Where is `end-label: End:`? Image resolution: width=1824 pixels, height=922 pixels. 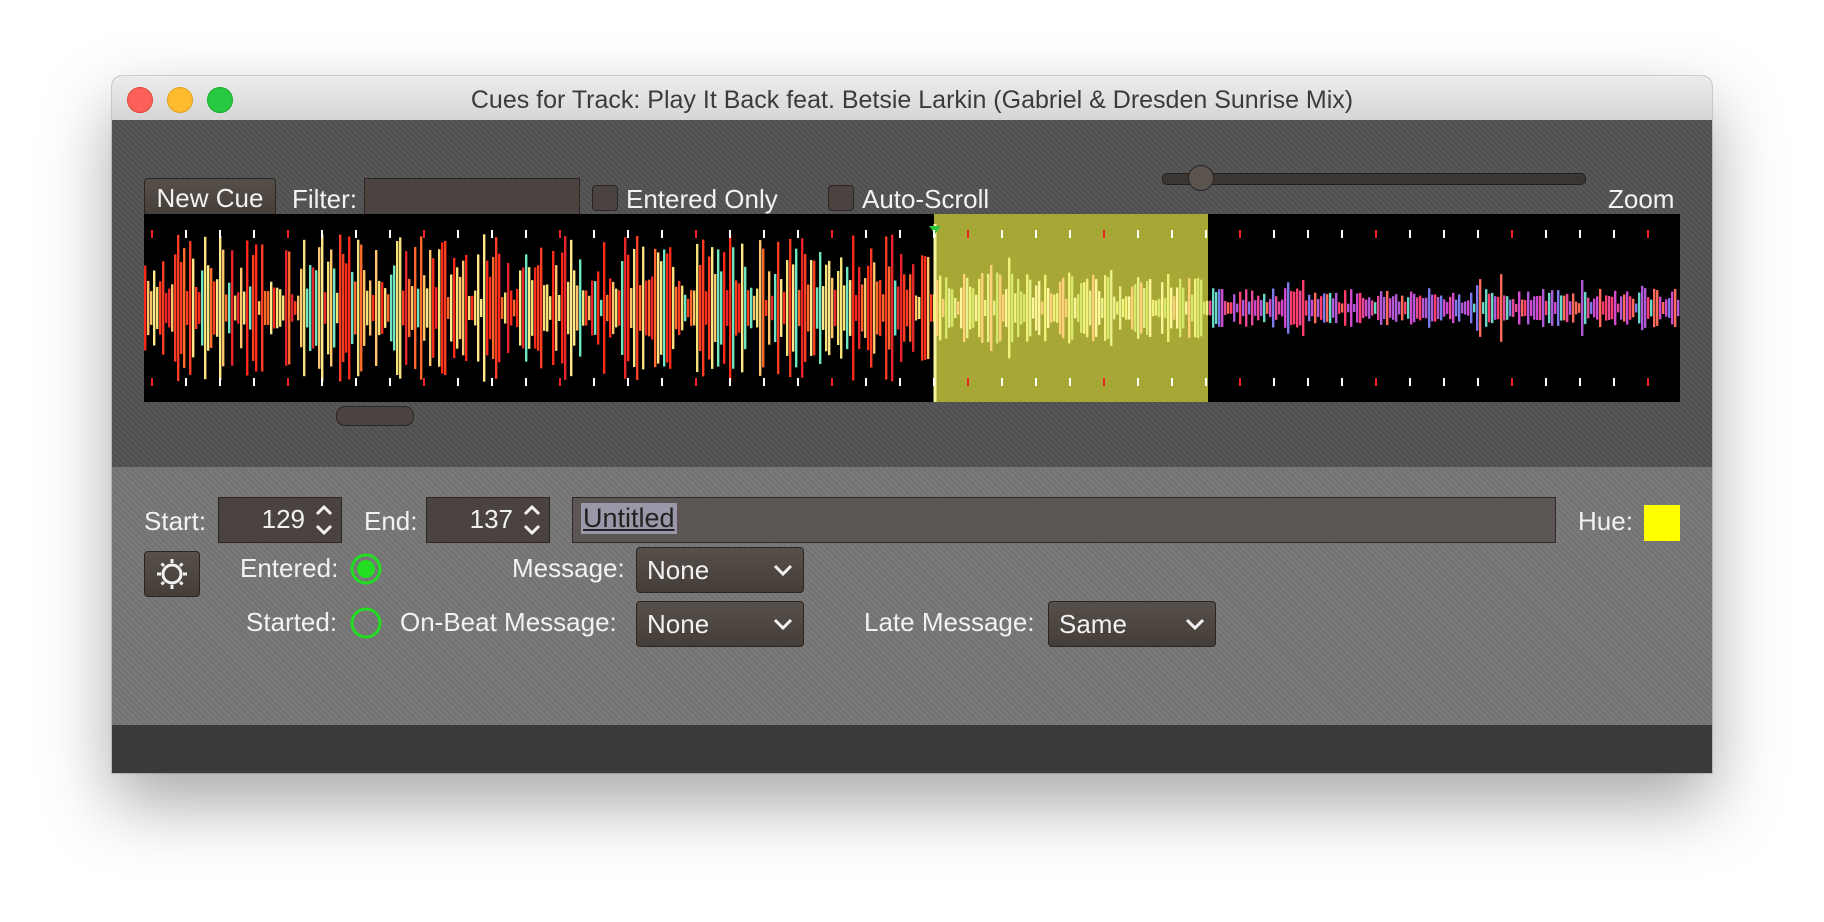 end-label: End: is located at coordinates (391, 521).